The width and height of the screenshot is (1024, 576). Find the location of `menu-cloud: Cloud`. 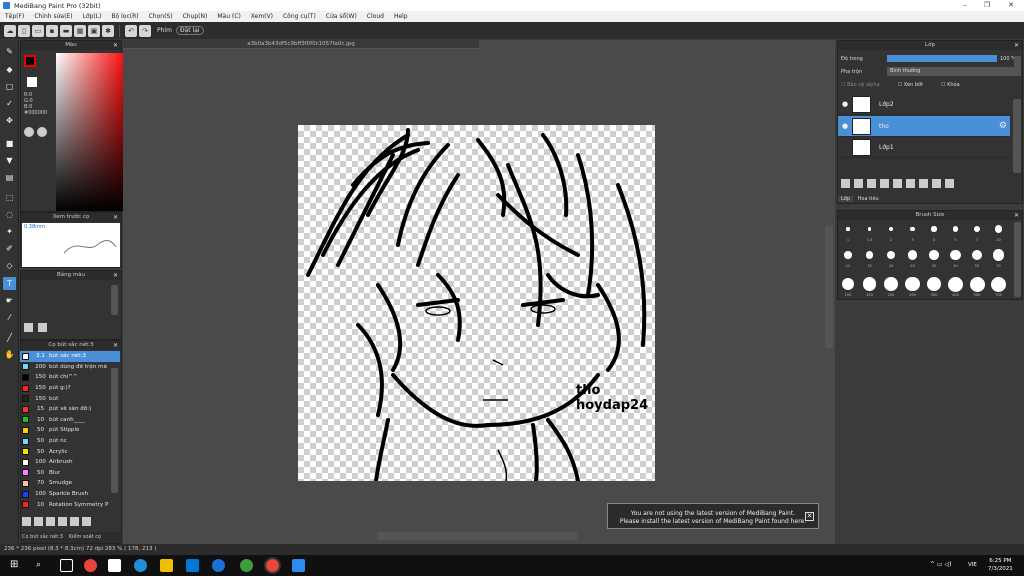

menu-cloud: Cloud is located at coordinates (375, 16).